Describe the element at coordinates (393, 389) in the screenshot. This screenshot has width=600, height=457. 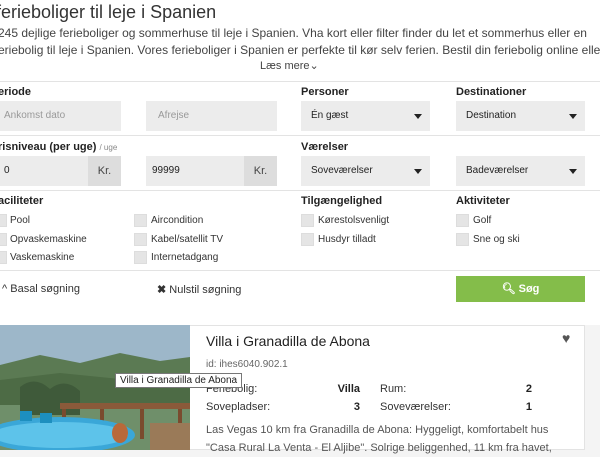
I see `rooms-count-label: Rum:` at that location.